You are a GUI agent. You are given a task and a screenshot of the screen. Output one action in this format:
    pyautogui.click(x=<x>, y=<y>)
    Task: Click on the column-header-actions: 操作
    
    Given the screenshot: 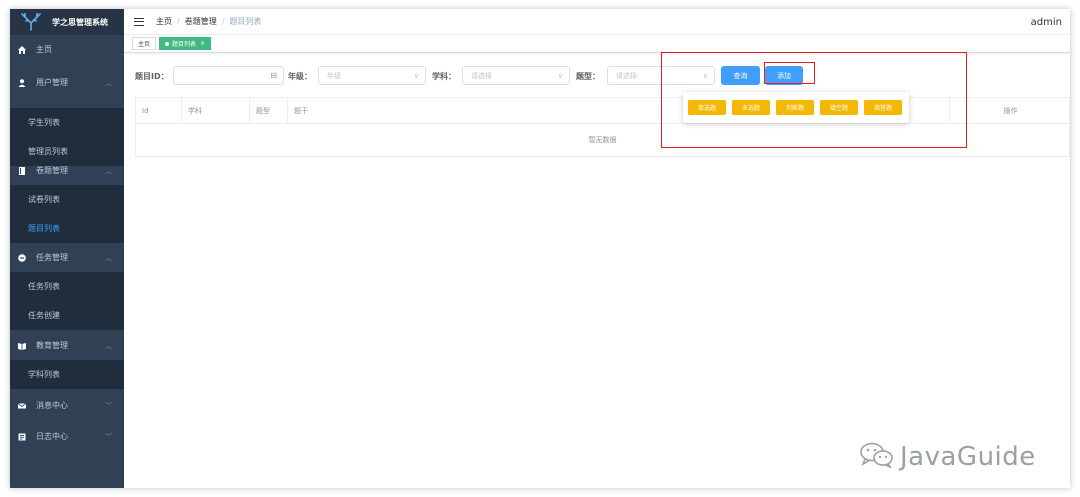 What is the action you would take?
    pyautogui.click(x=1010, y=111)
    